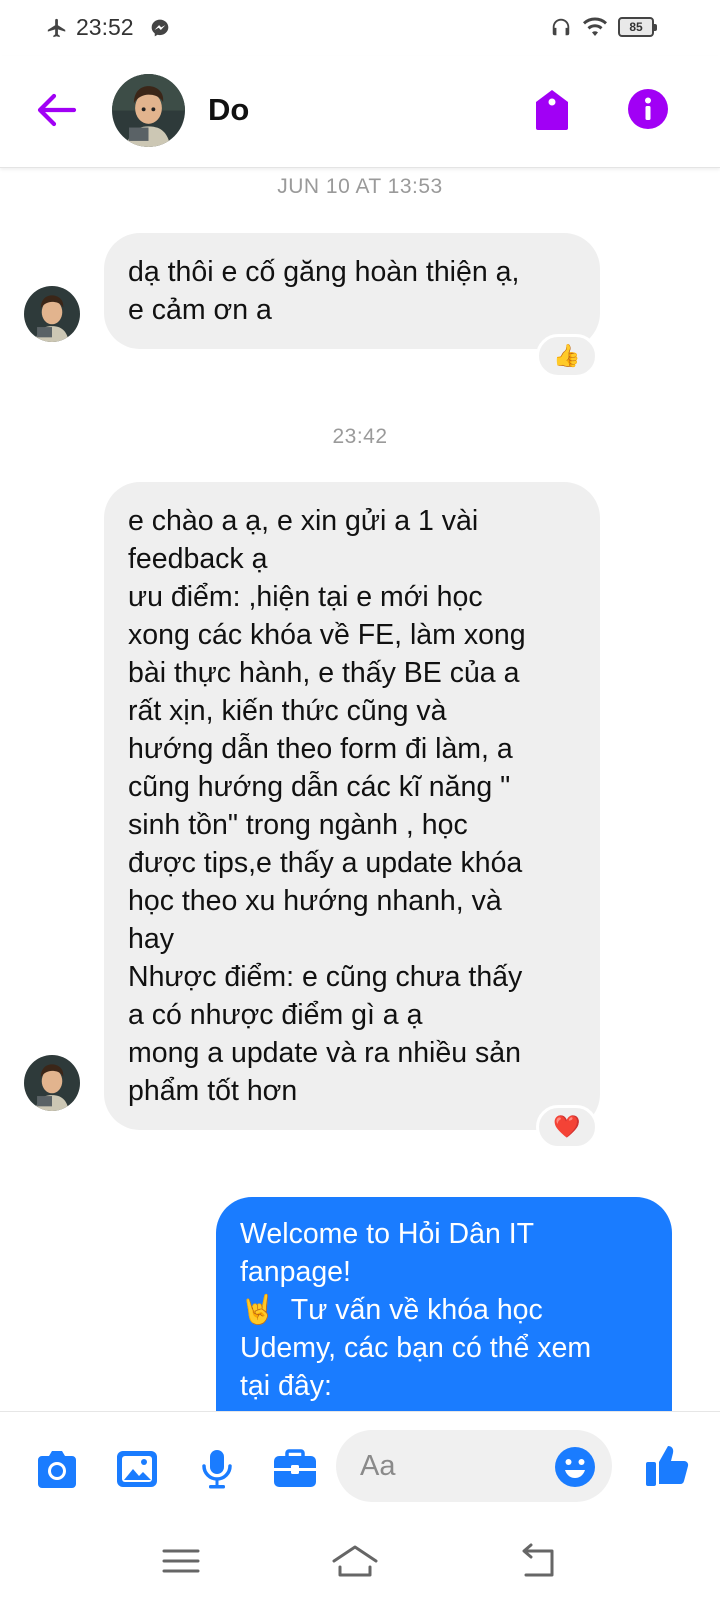 The width and height of the screenshot is (720, 1600). What do you see at coordinates (295, 1469) in the screenshot?
I see `briefcase-icon` at bounding box center [295, 1469].